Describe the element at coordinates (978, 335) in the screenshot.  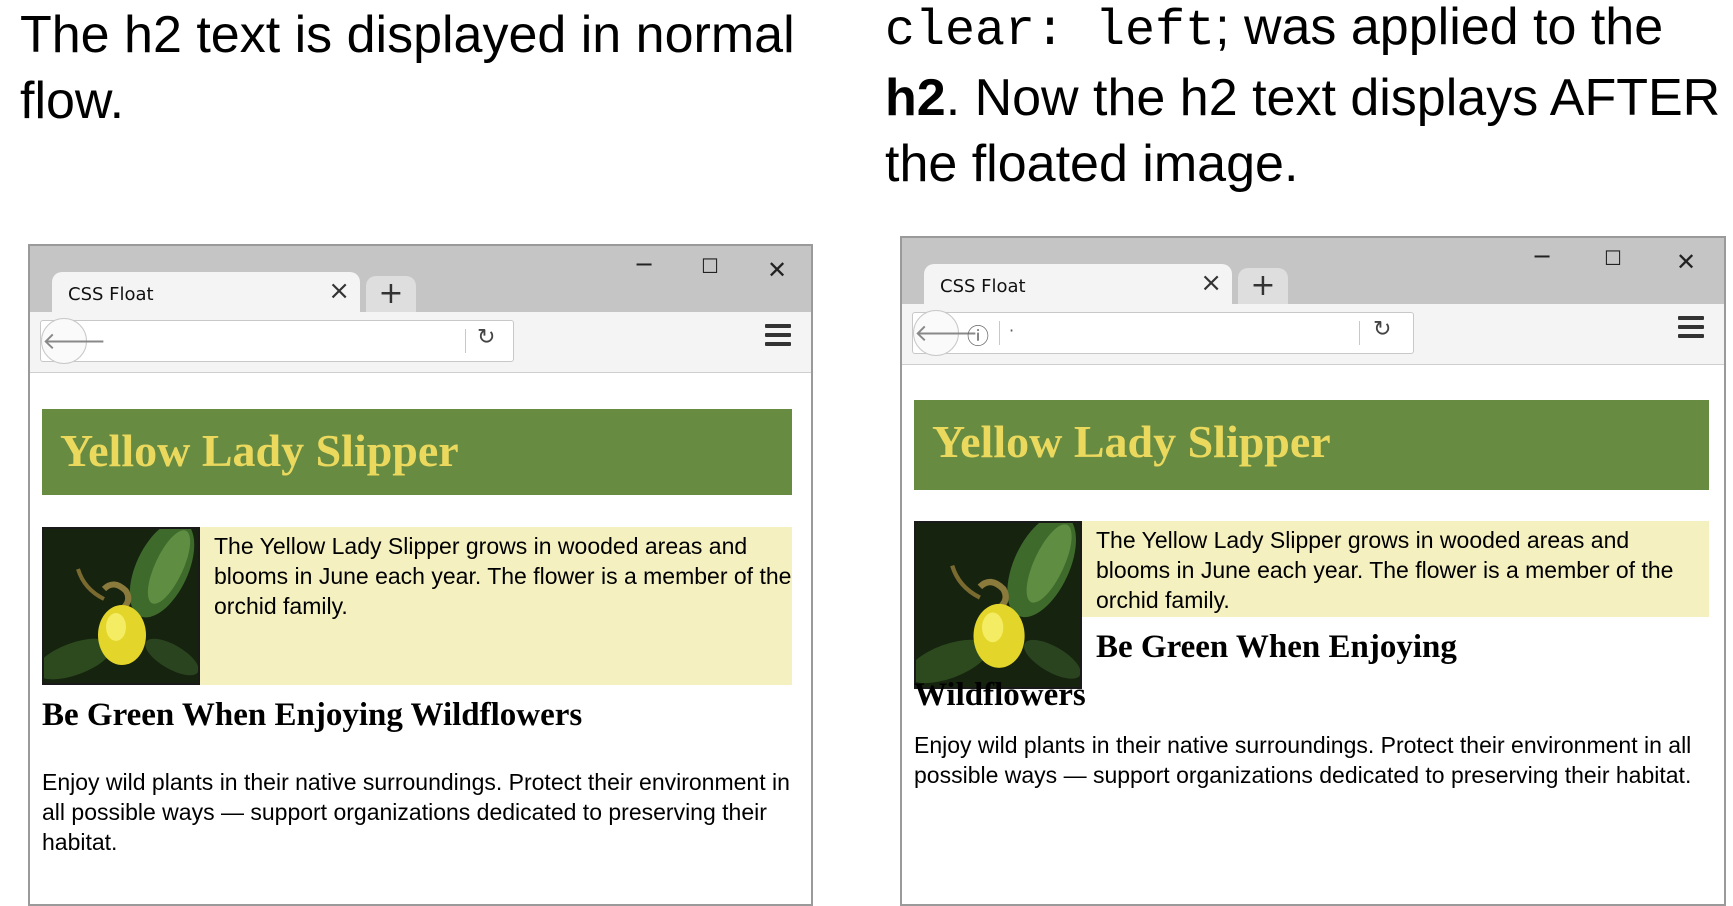
I see `info-icon: ⓘ` at that location.